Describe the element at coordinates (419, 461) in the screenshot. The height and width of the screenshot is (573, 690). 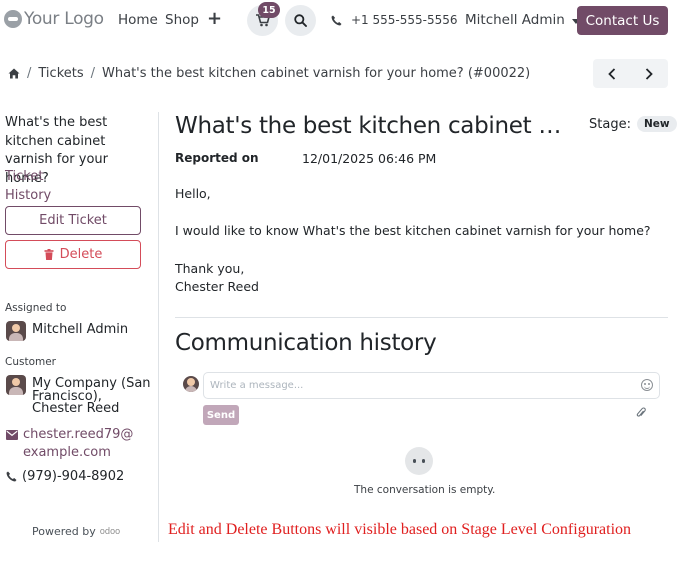
I see `empty-conversation-icon` at that location.